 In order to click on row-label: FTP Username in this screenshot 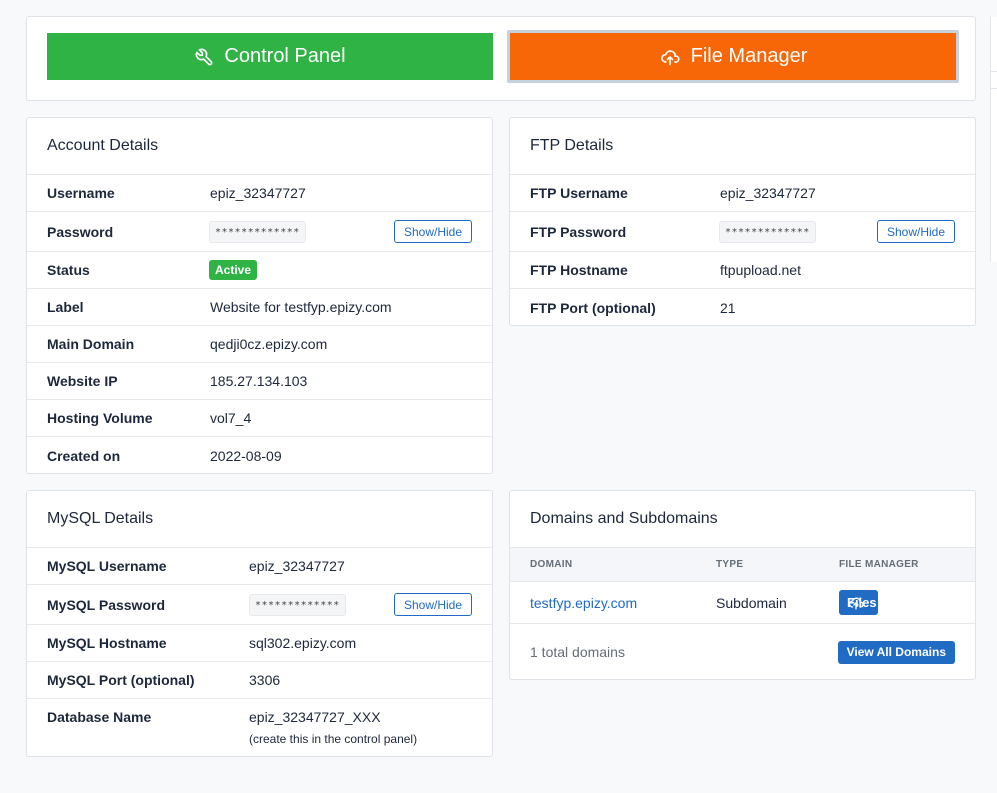, I will do `click(579, 193)`.